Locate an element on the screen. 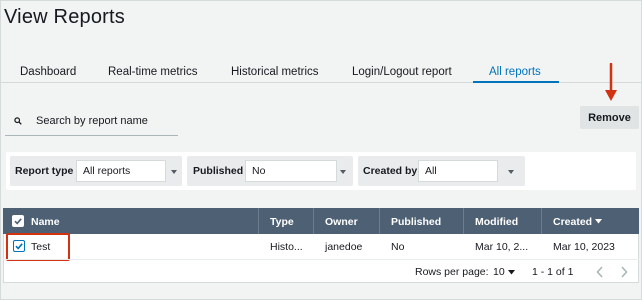 This screenshot has width=642, height=300. tab-dashboard: Dashboard is located at coordinates (48, 72).